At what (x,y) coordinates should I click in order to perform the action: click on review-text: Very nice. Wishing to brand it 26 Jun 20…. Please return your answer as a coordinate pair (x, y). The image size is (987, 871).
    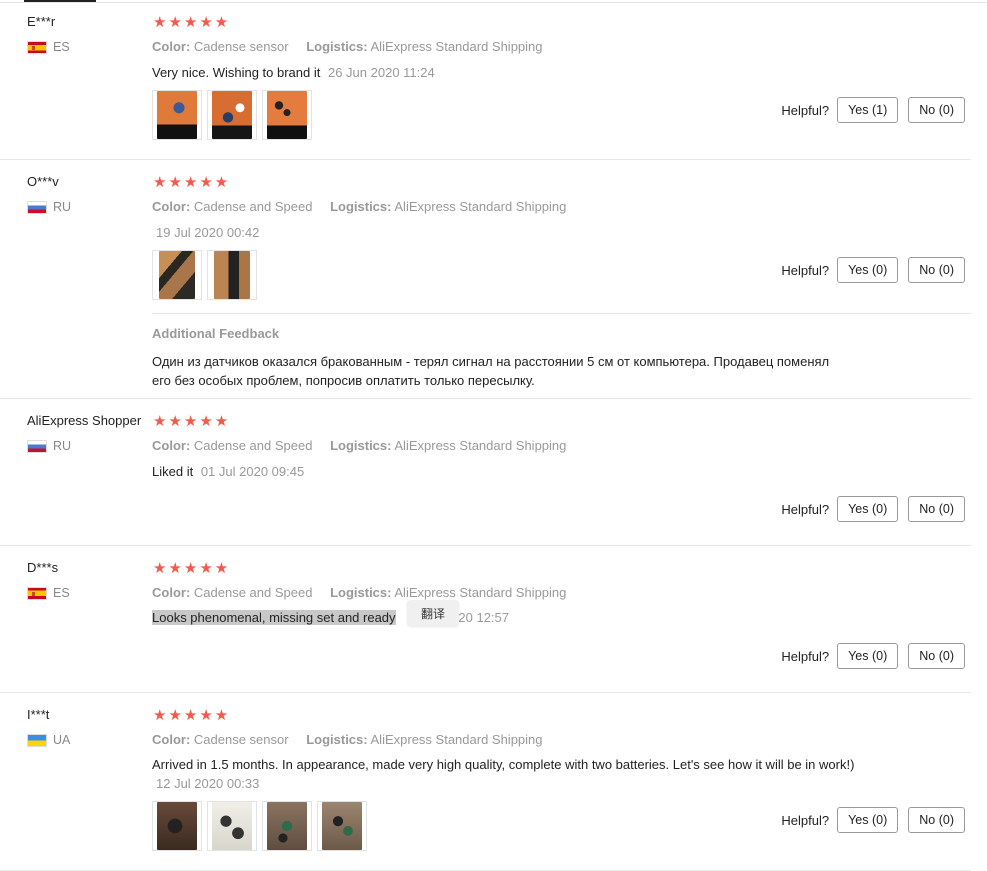
    Looking at the image, I should click on (507, 72).